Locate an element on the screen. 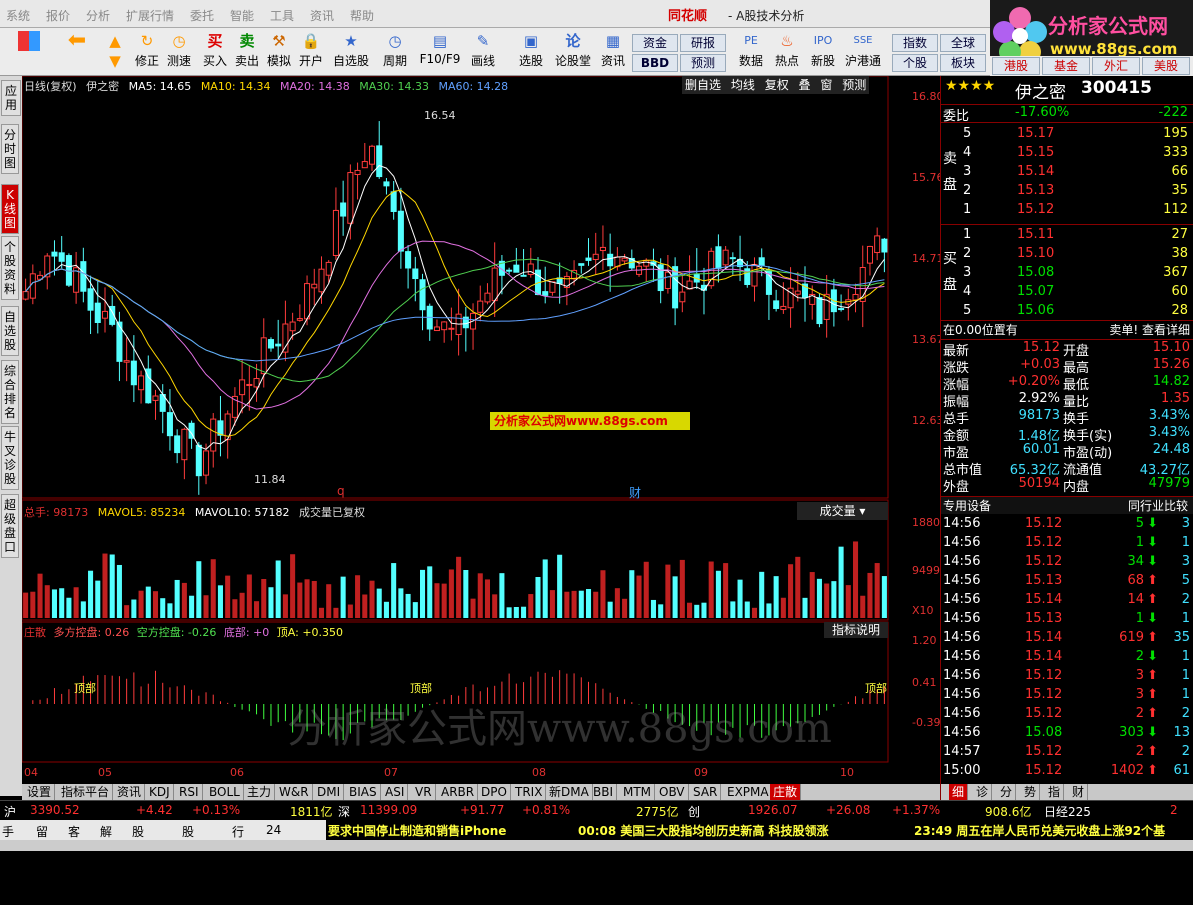 The width and height of the screenshot is (1193, 905). indicator-tab: BOLL is located at coordinates (225, 792).